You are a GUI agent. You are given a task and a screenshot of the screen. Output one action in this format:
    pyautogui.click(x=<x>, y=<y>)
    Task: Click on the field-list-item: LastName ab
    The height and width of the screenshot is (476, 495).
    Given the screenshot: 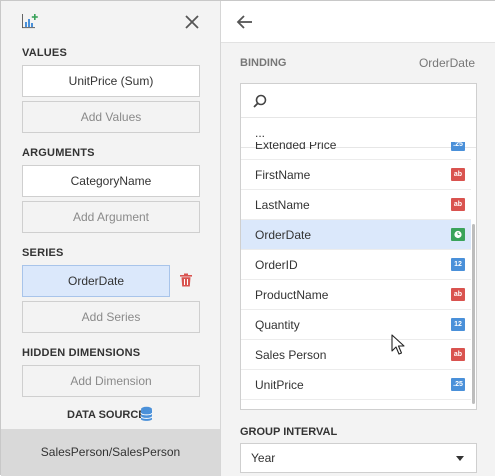 What is the action you would take?
    pyautogui.click(x=356, y=205)
    